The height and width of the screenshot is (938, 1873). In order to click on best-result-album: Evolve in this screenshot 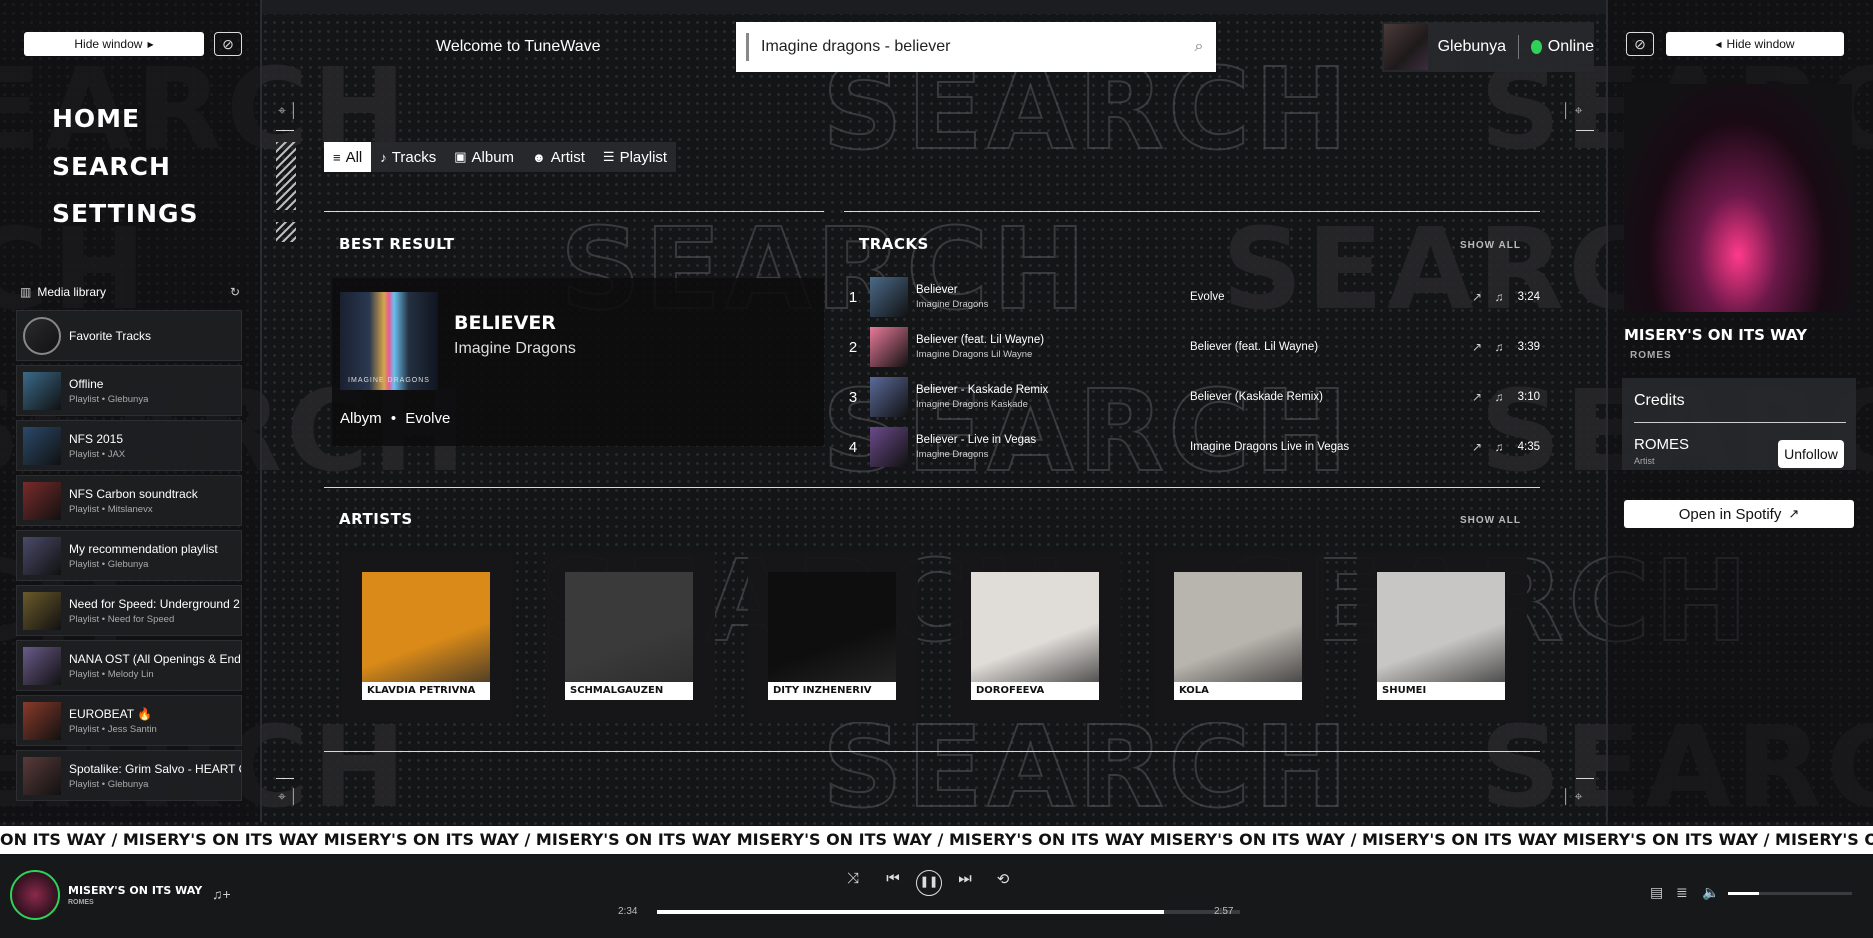, I will do `click(427, 418)`.